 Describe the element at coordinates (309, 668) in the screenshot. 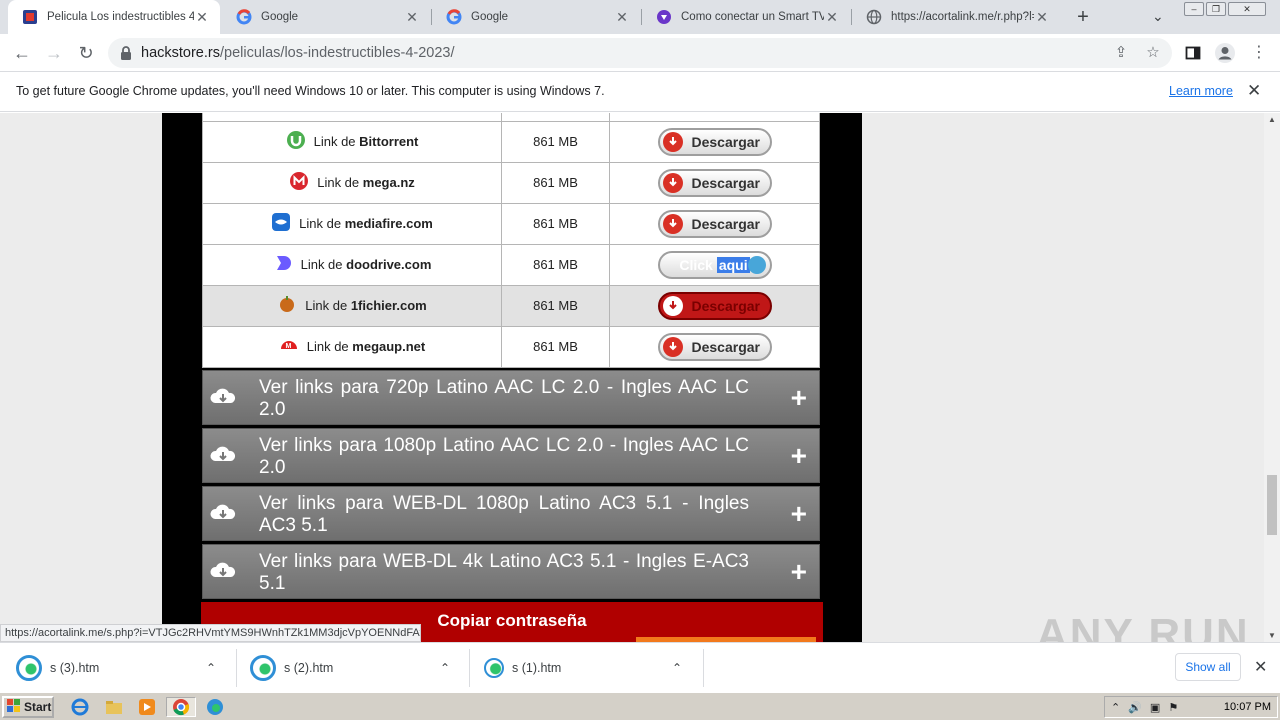

I see `download-filename: s (2).htm` at that location.